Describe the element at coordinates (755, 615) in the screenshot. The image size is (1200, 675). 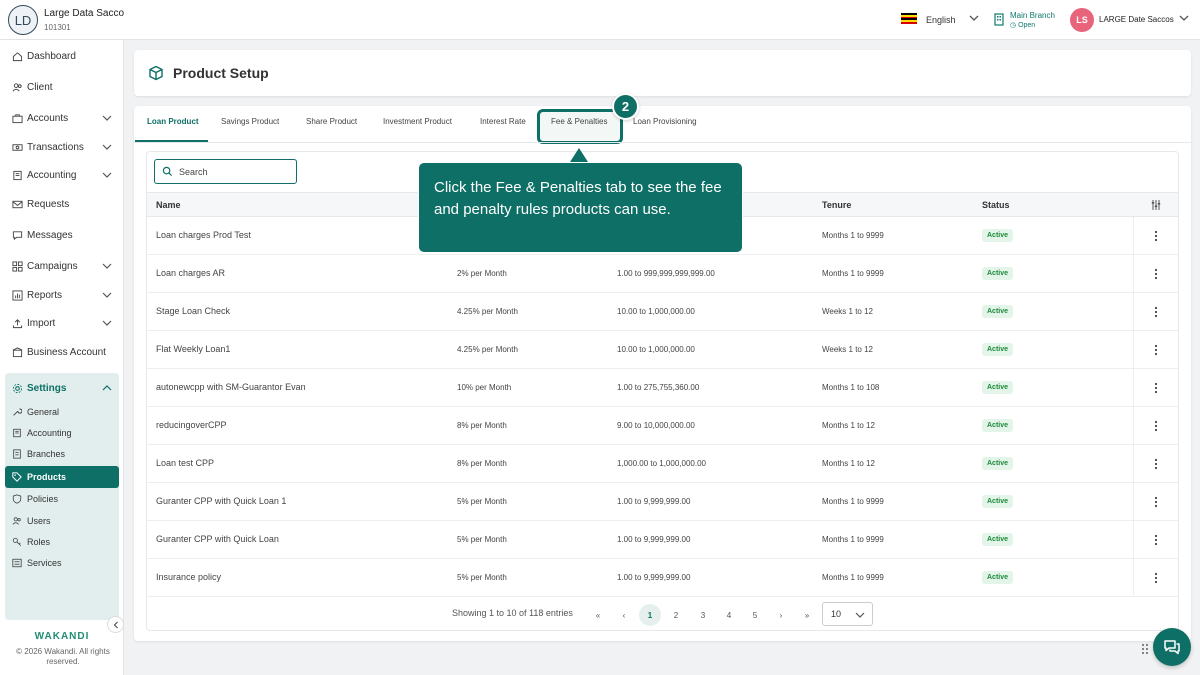
I see `page-button: 5` at that location.